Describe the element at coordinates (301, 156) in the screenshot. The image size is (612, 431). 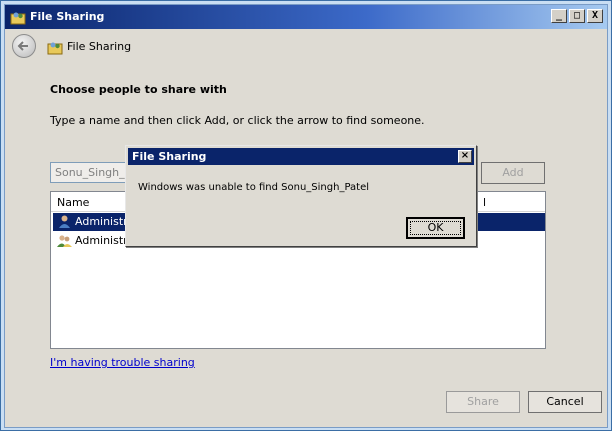
I see `dialog-titlebar: File Sharing ×` at that location.